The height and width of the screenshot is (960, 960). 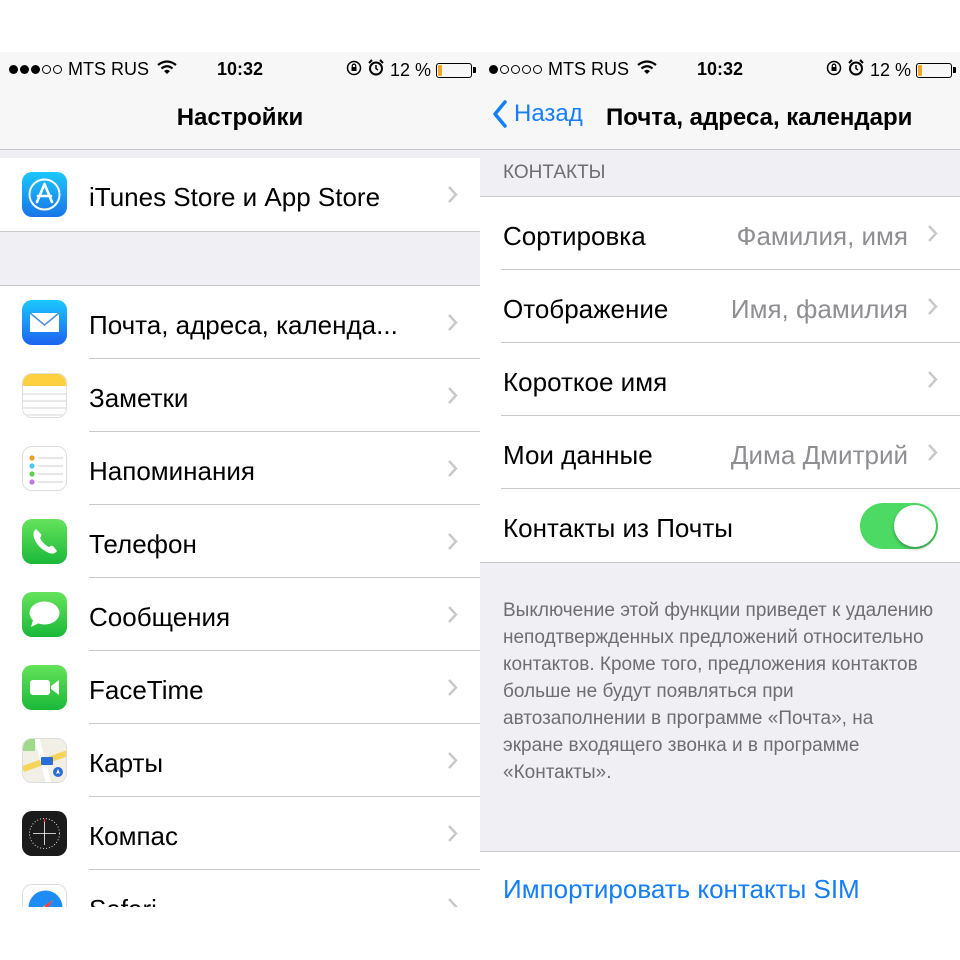 I want to click on back-button: Назад, so click(x=537, y=114).